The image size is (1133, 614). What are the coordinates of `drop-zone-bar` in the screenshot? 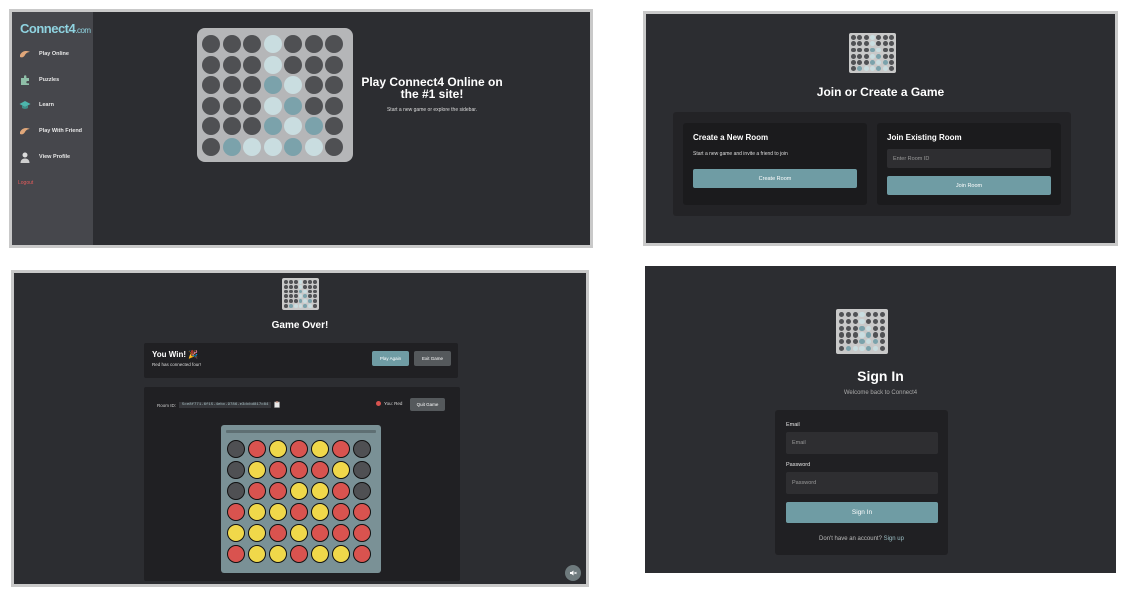 It's located at (301, 431).